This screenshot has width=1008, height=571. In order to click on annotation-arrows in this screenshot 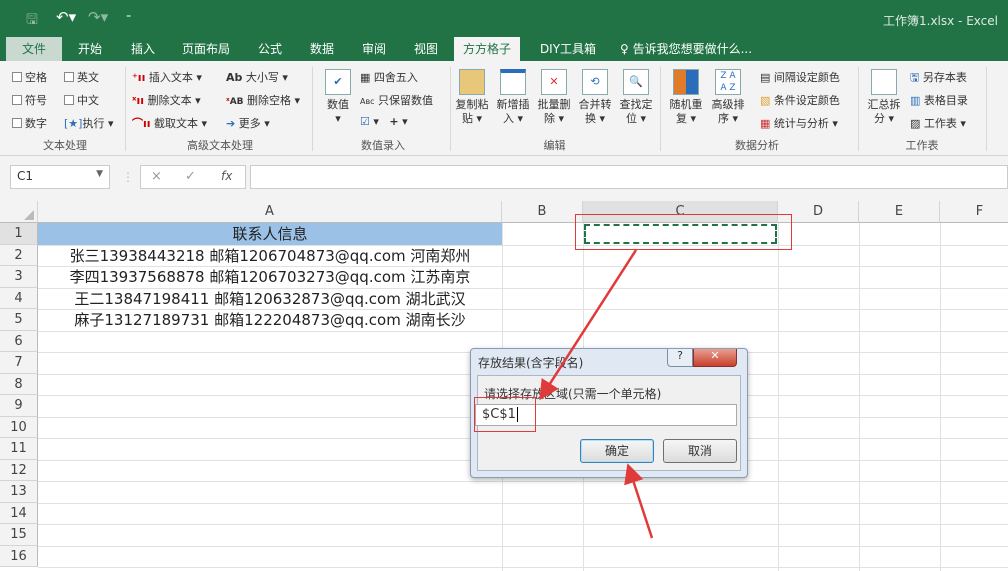, I will do `click(596, 394)`.